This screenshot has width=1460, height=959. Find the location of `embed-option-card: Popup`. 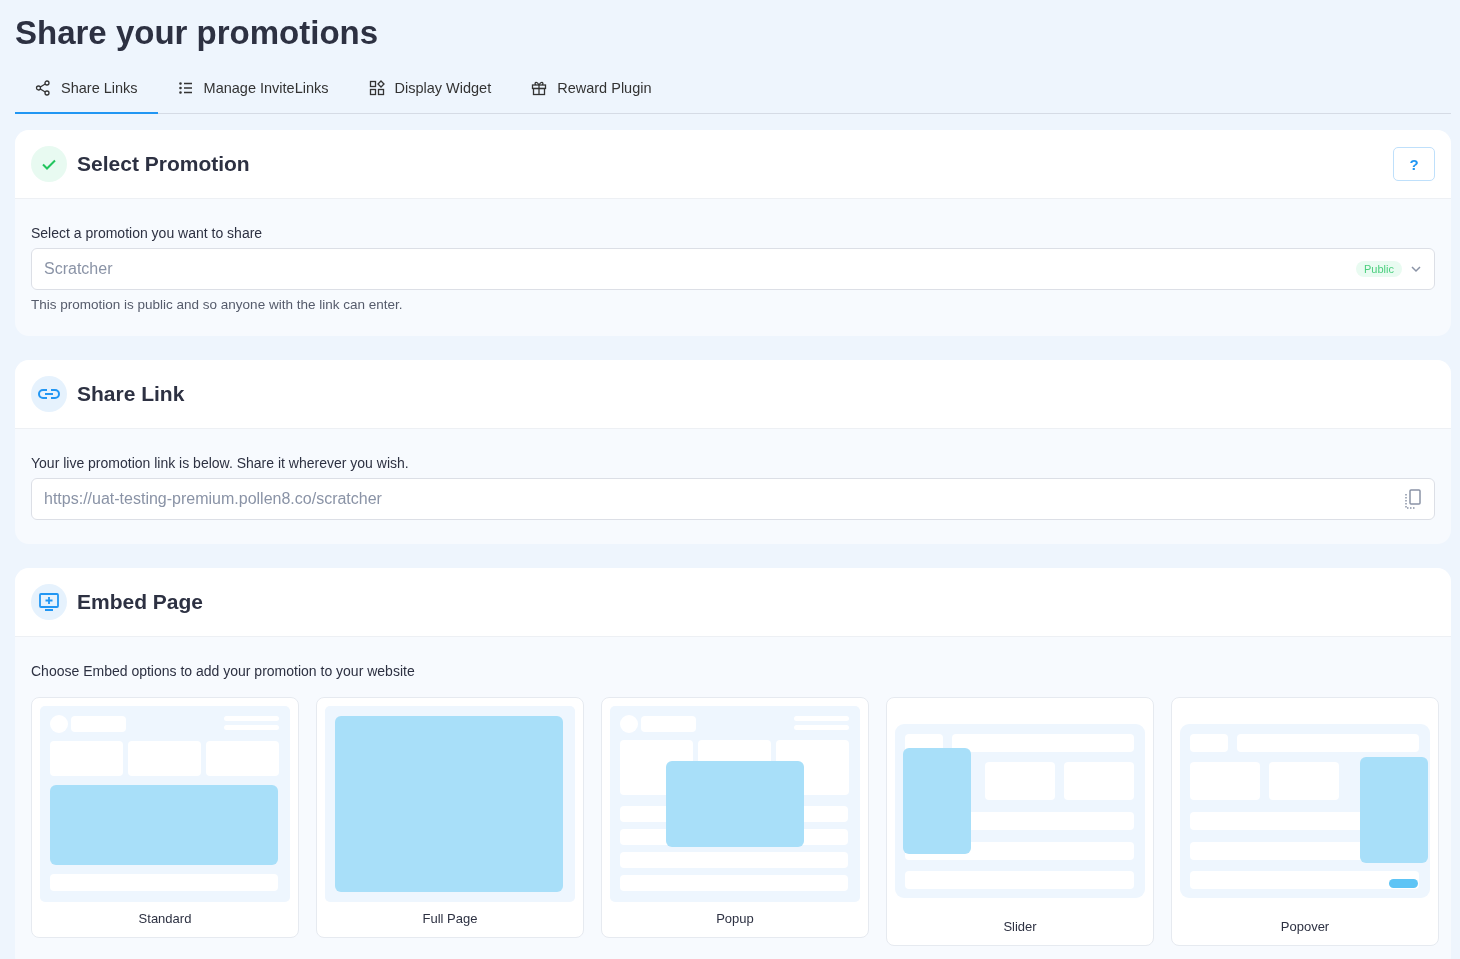

embed-option-card: Popup is located at coordinates (735, 817).